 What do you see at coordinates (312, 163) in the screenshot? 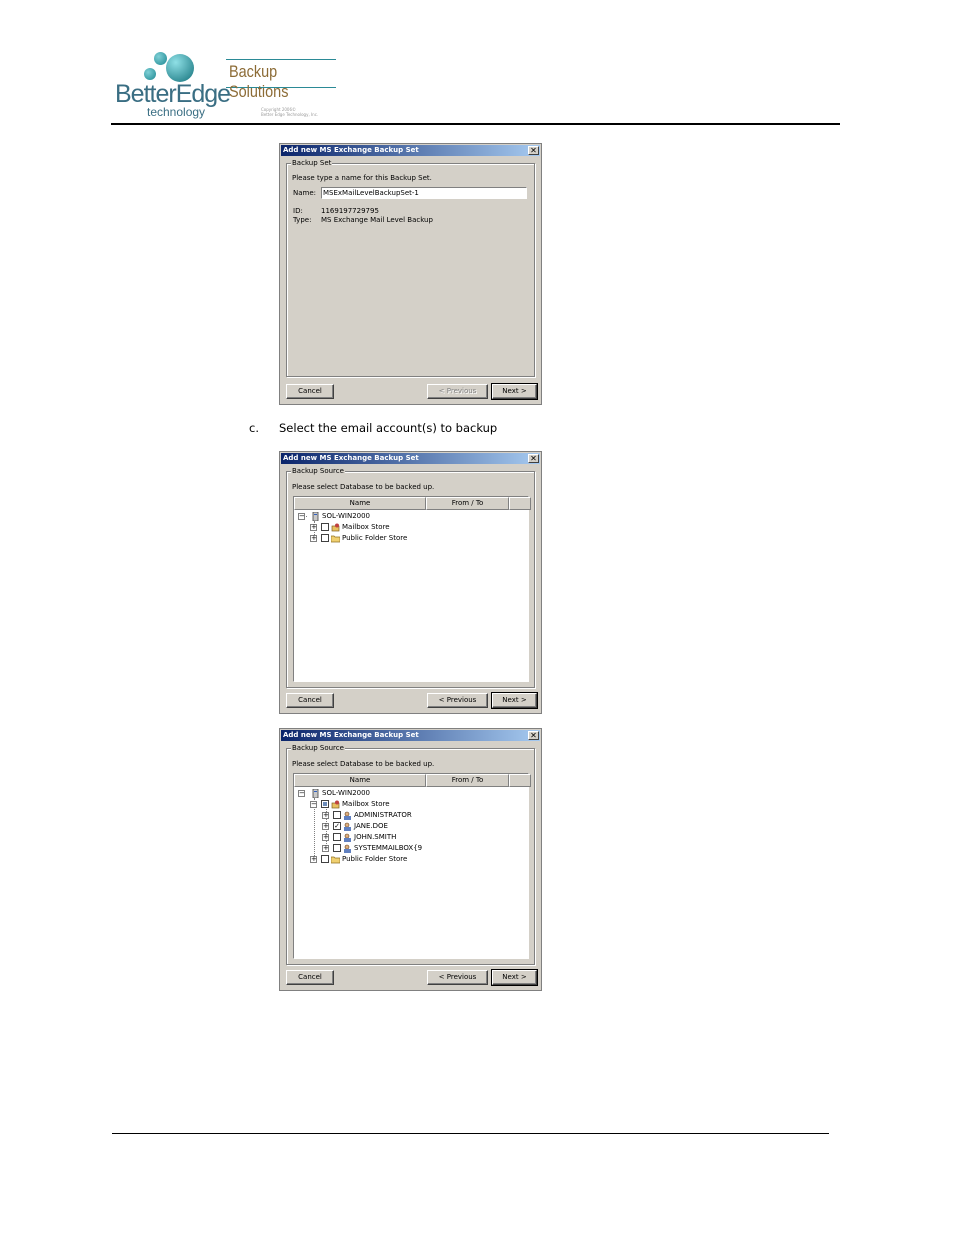
I see `group-label: Backup Set` at bounding box center [312, 163].